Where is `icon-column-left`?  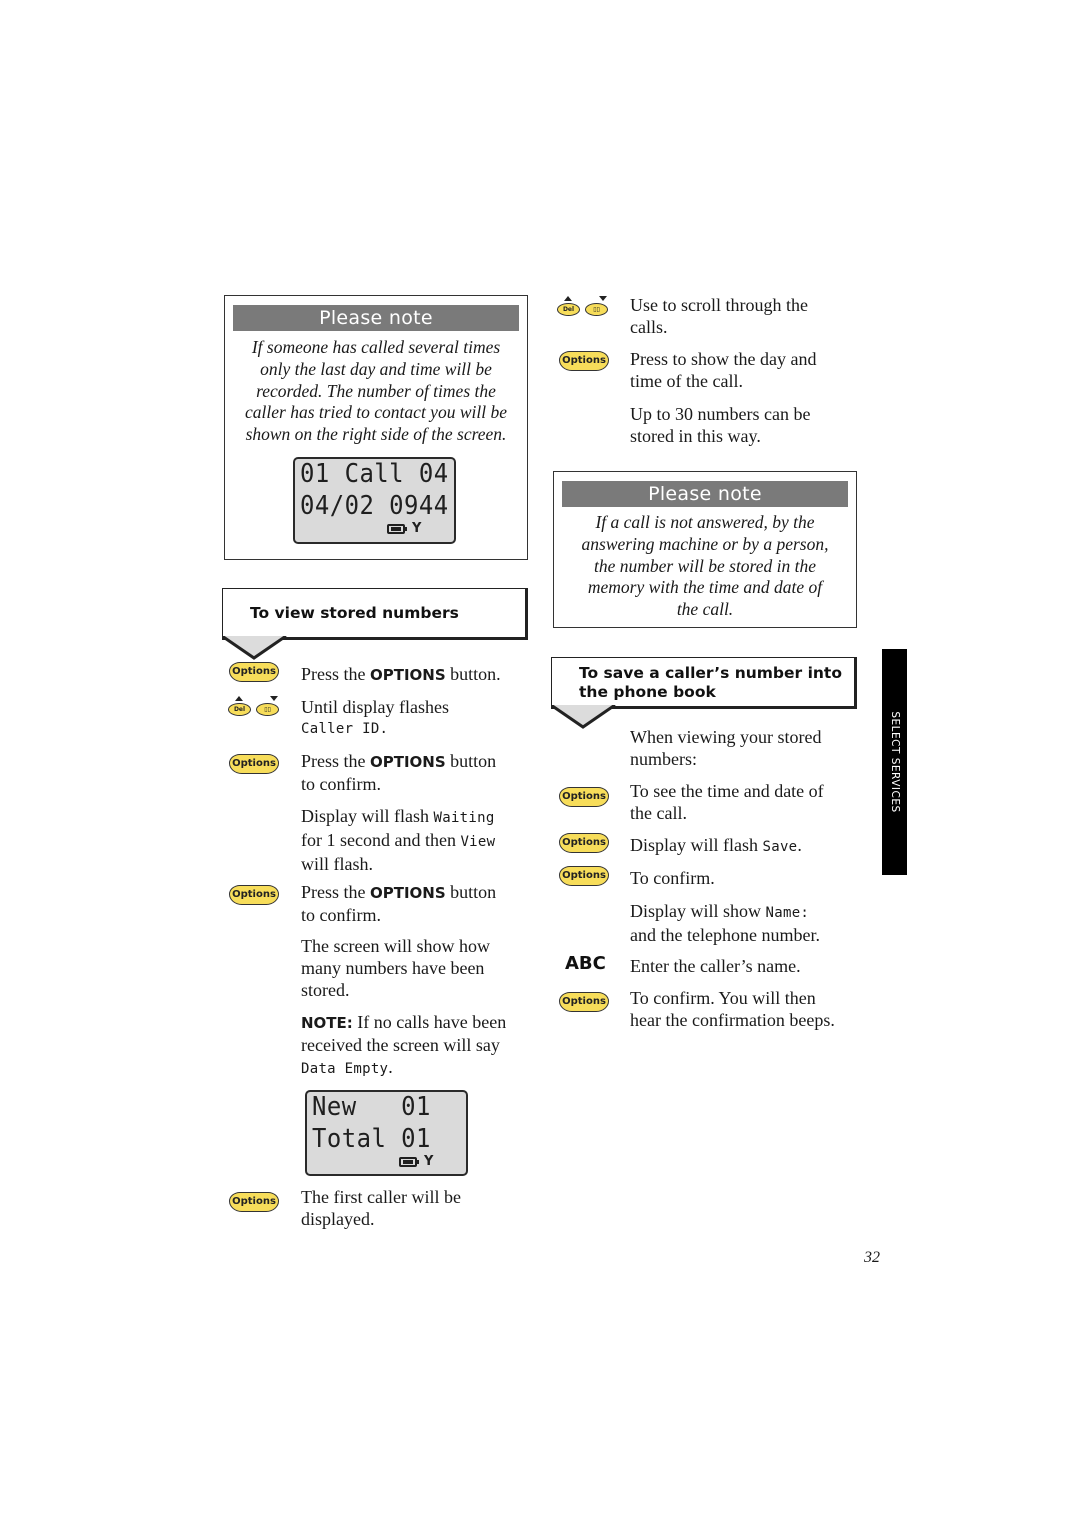
icon-column-left is located at coordinates (255, 938).